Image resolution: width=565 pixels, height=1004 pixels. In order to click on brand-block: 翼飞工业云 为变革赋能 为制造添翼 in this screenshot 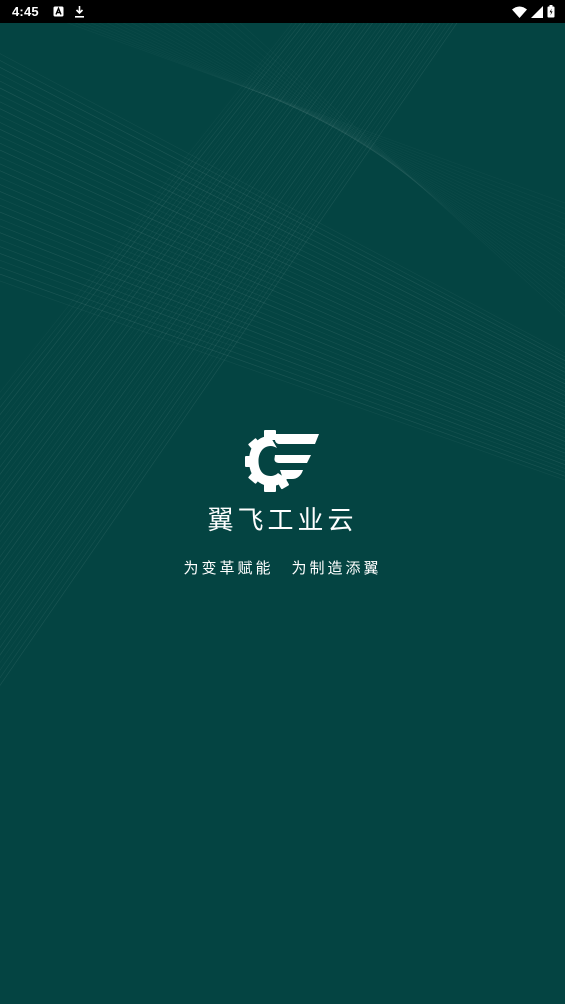, I will do `click(282, 503)`.